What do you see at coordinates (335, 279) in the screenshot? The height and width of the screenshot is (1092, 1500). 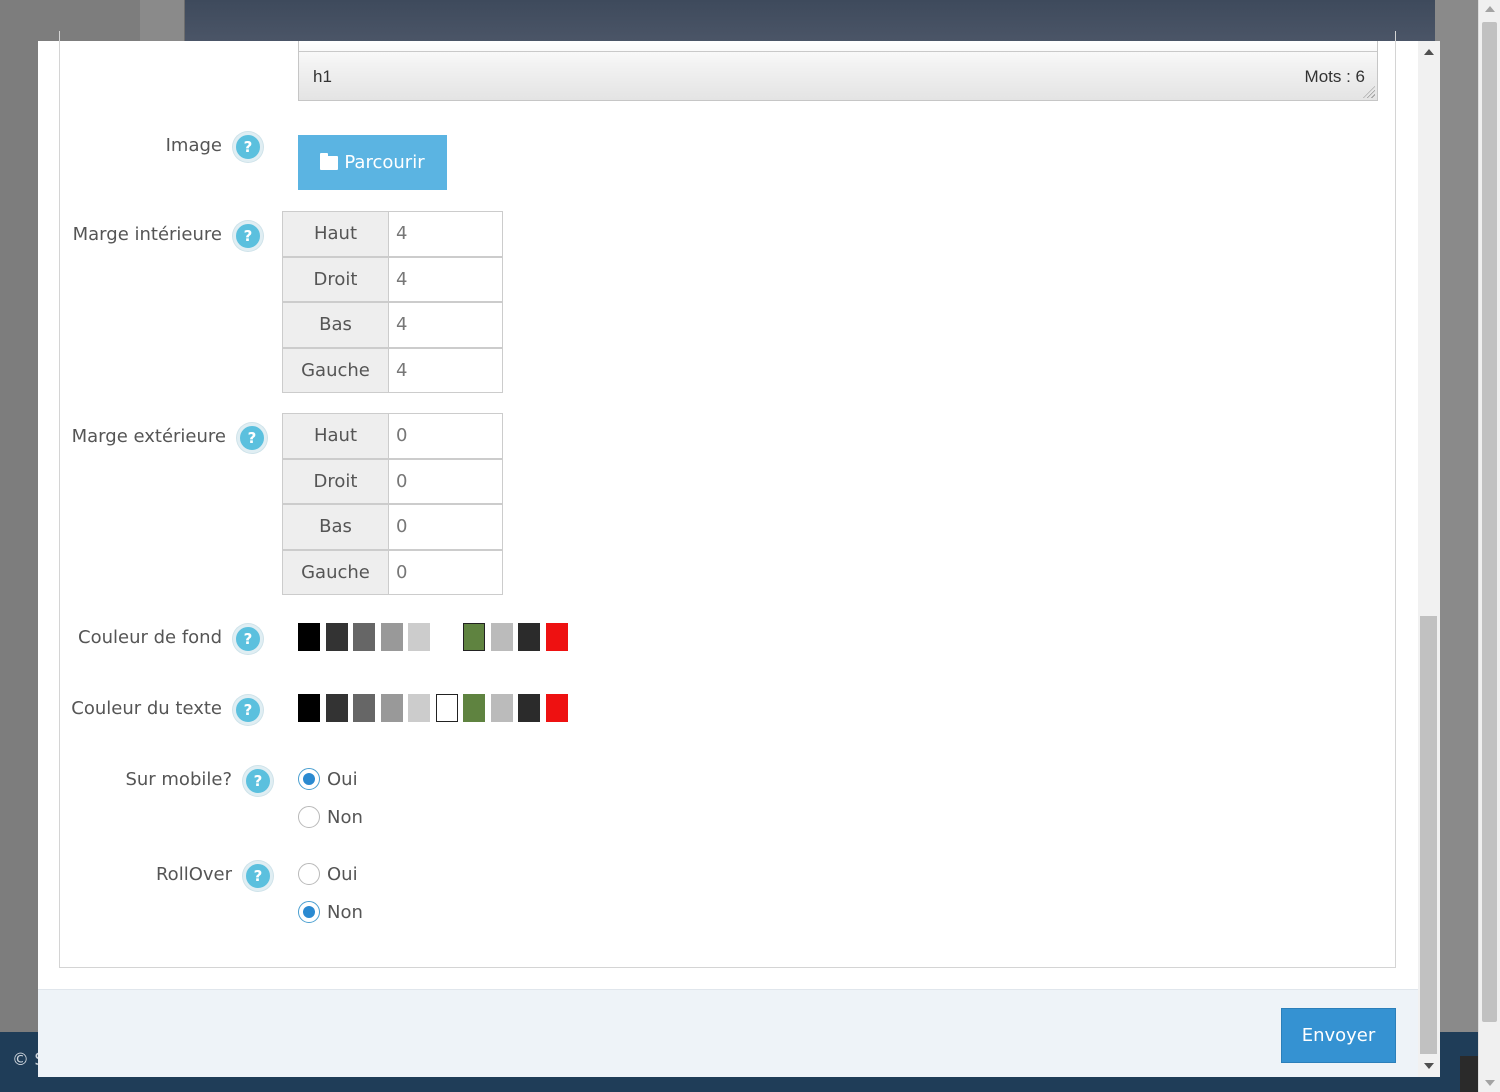 I see `inner-margin-right-label: Droit` at bounding box center [335, 279].